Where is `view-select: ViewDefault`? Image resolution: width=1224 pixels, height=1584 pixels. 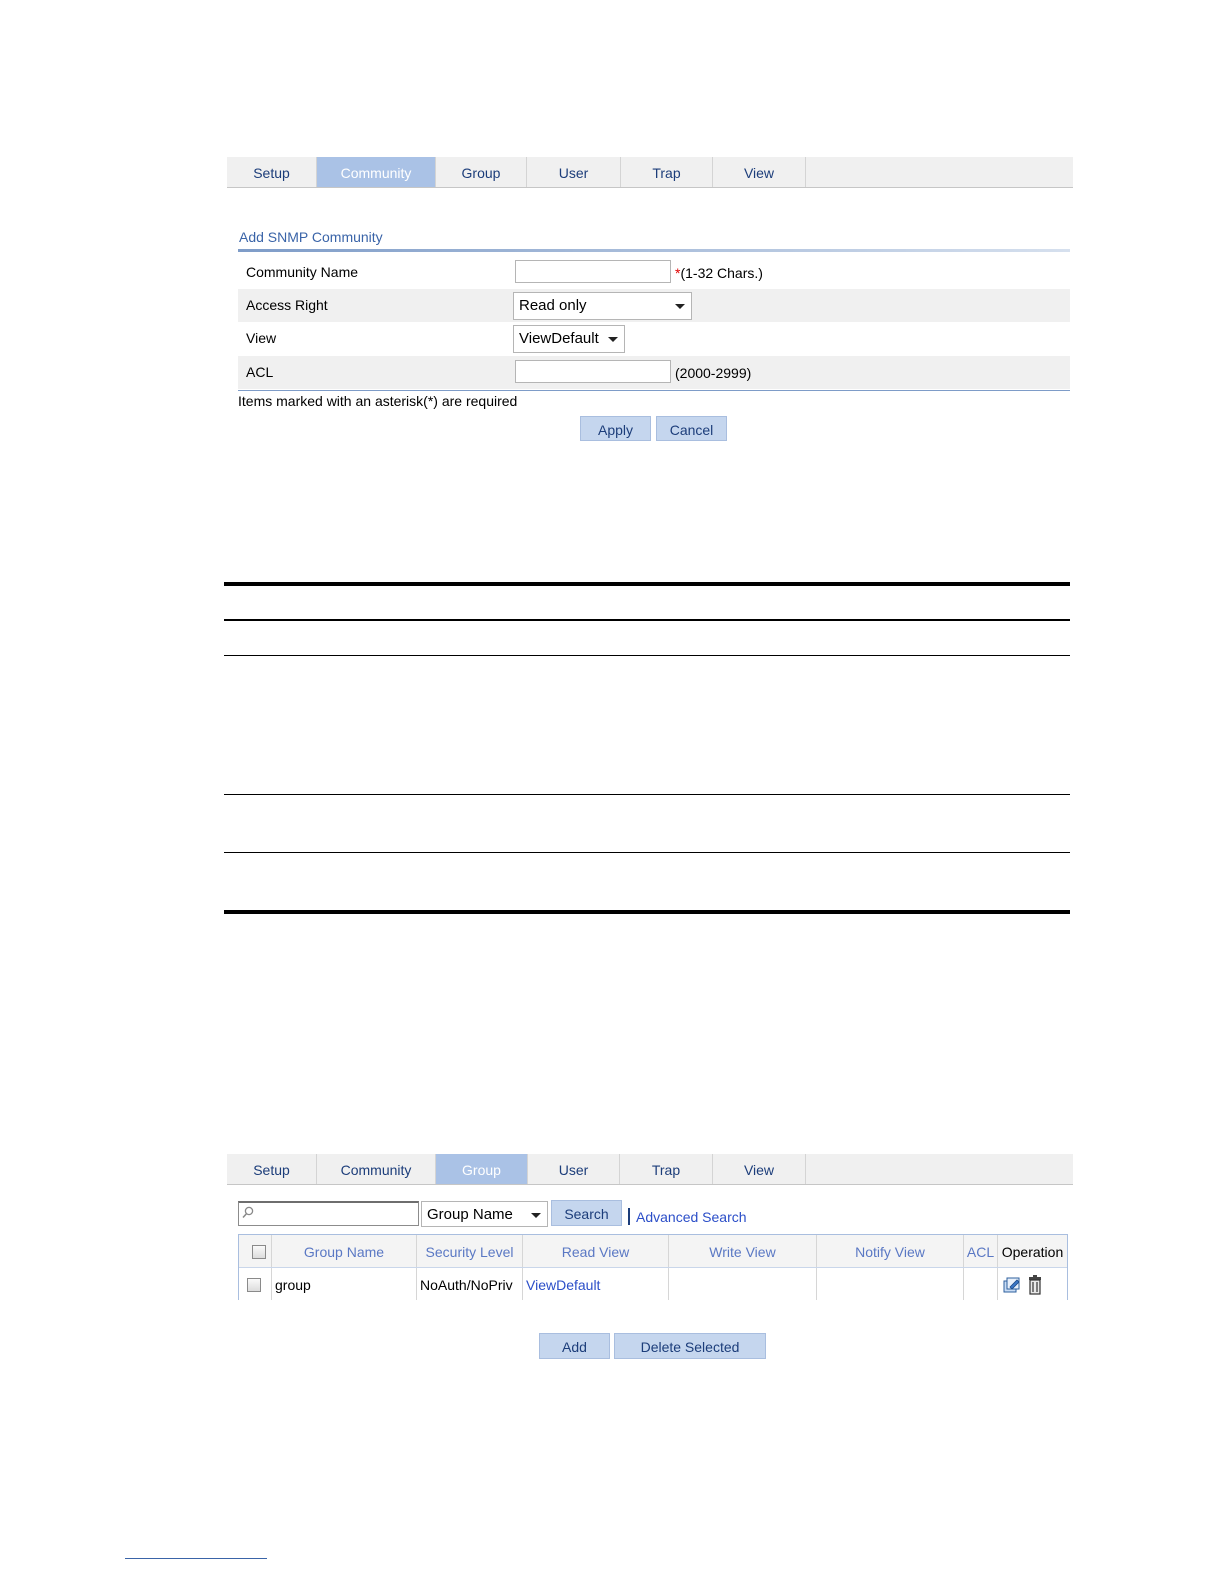
view-select: ViewDefault is located at coordinates (569, 339).